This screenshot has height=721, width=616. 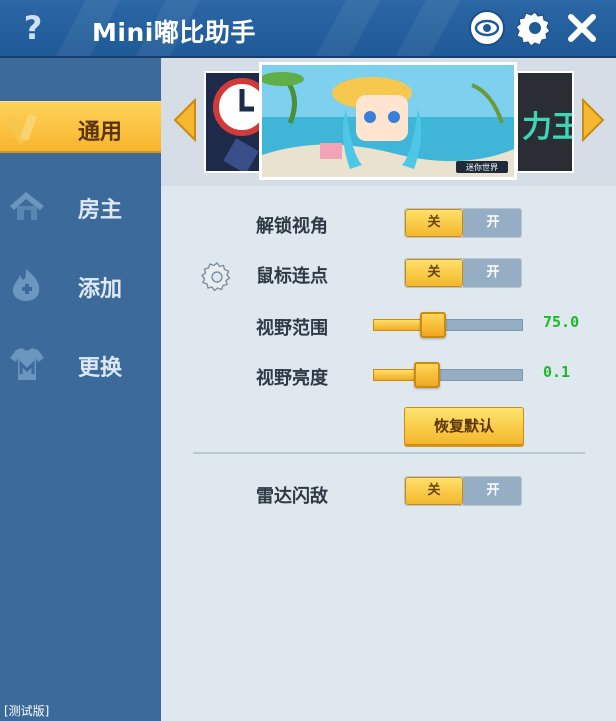 What do you see at coordinates (292, 276) in the screenshot?
I see `mouse-click-label: 鼠标连点` at bounding box center [292, 276].